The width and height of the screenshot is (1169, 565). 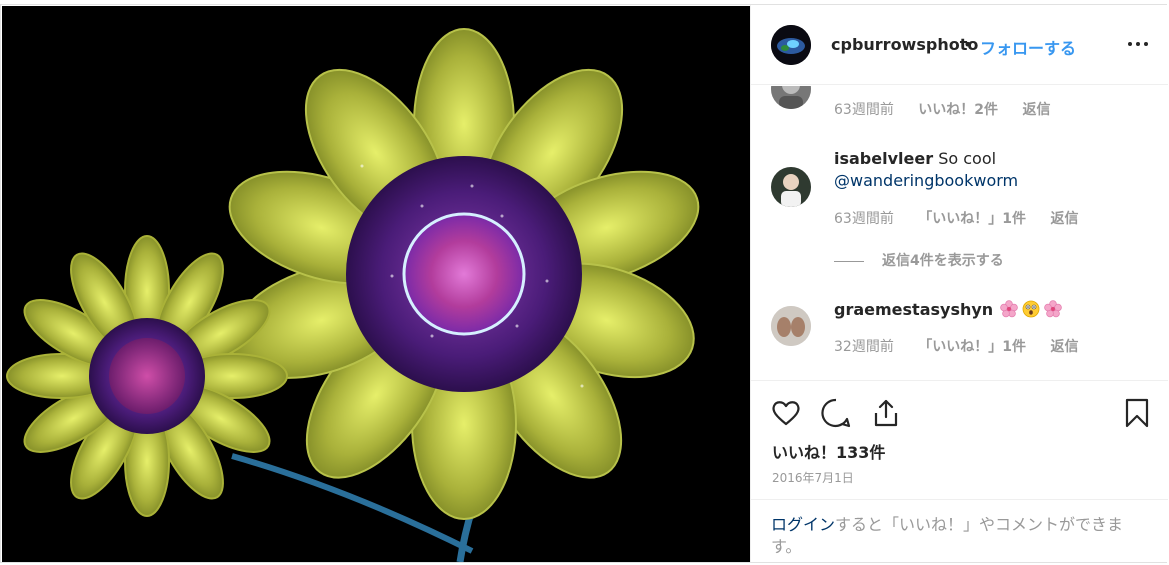 I want to click on comment-icon, so click(x=836, y=413).